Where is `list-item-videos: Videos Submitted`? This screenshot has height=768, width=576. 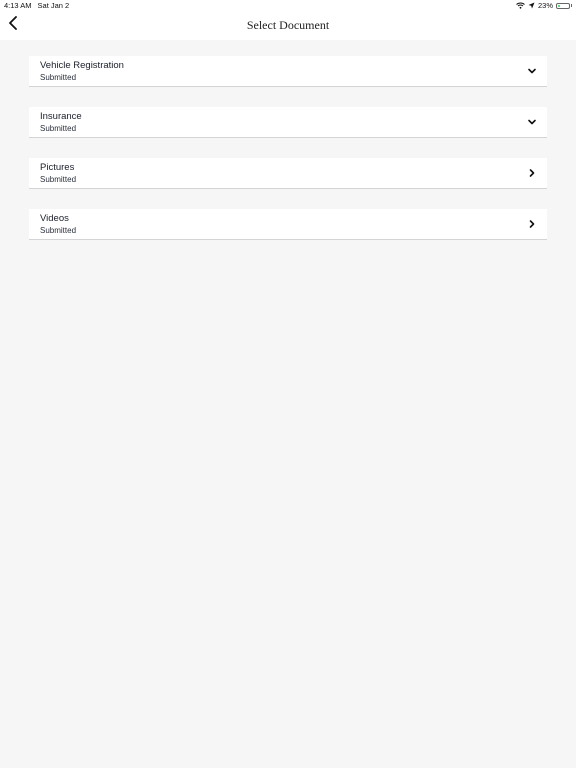
list-item-videos: Videos Submitted is located at coordinates (288, 224).